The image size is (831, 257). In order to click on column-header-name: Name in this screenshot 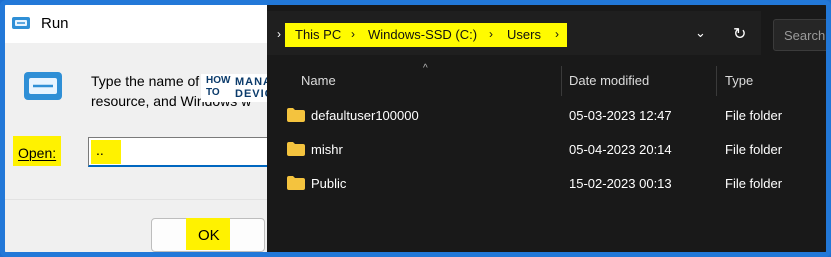, I will do `click(318, 80)`.